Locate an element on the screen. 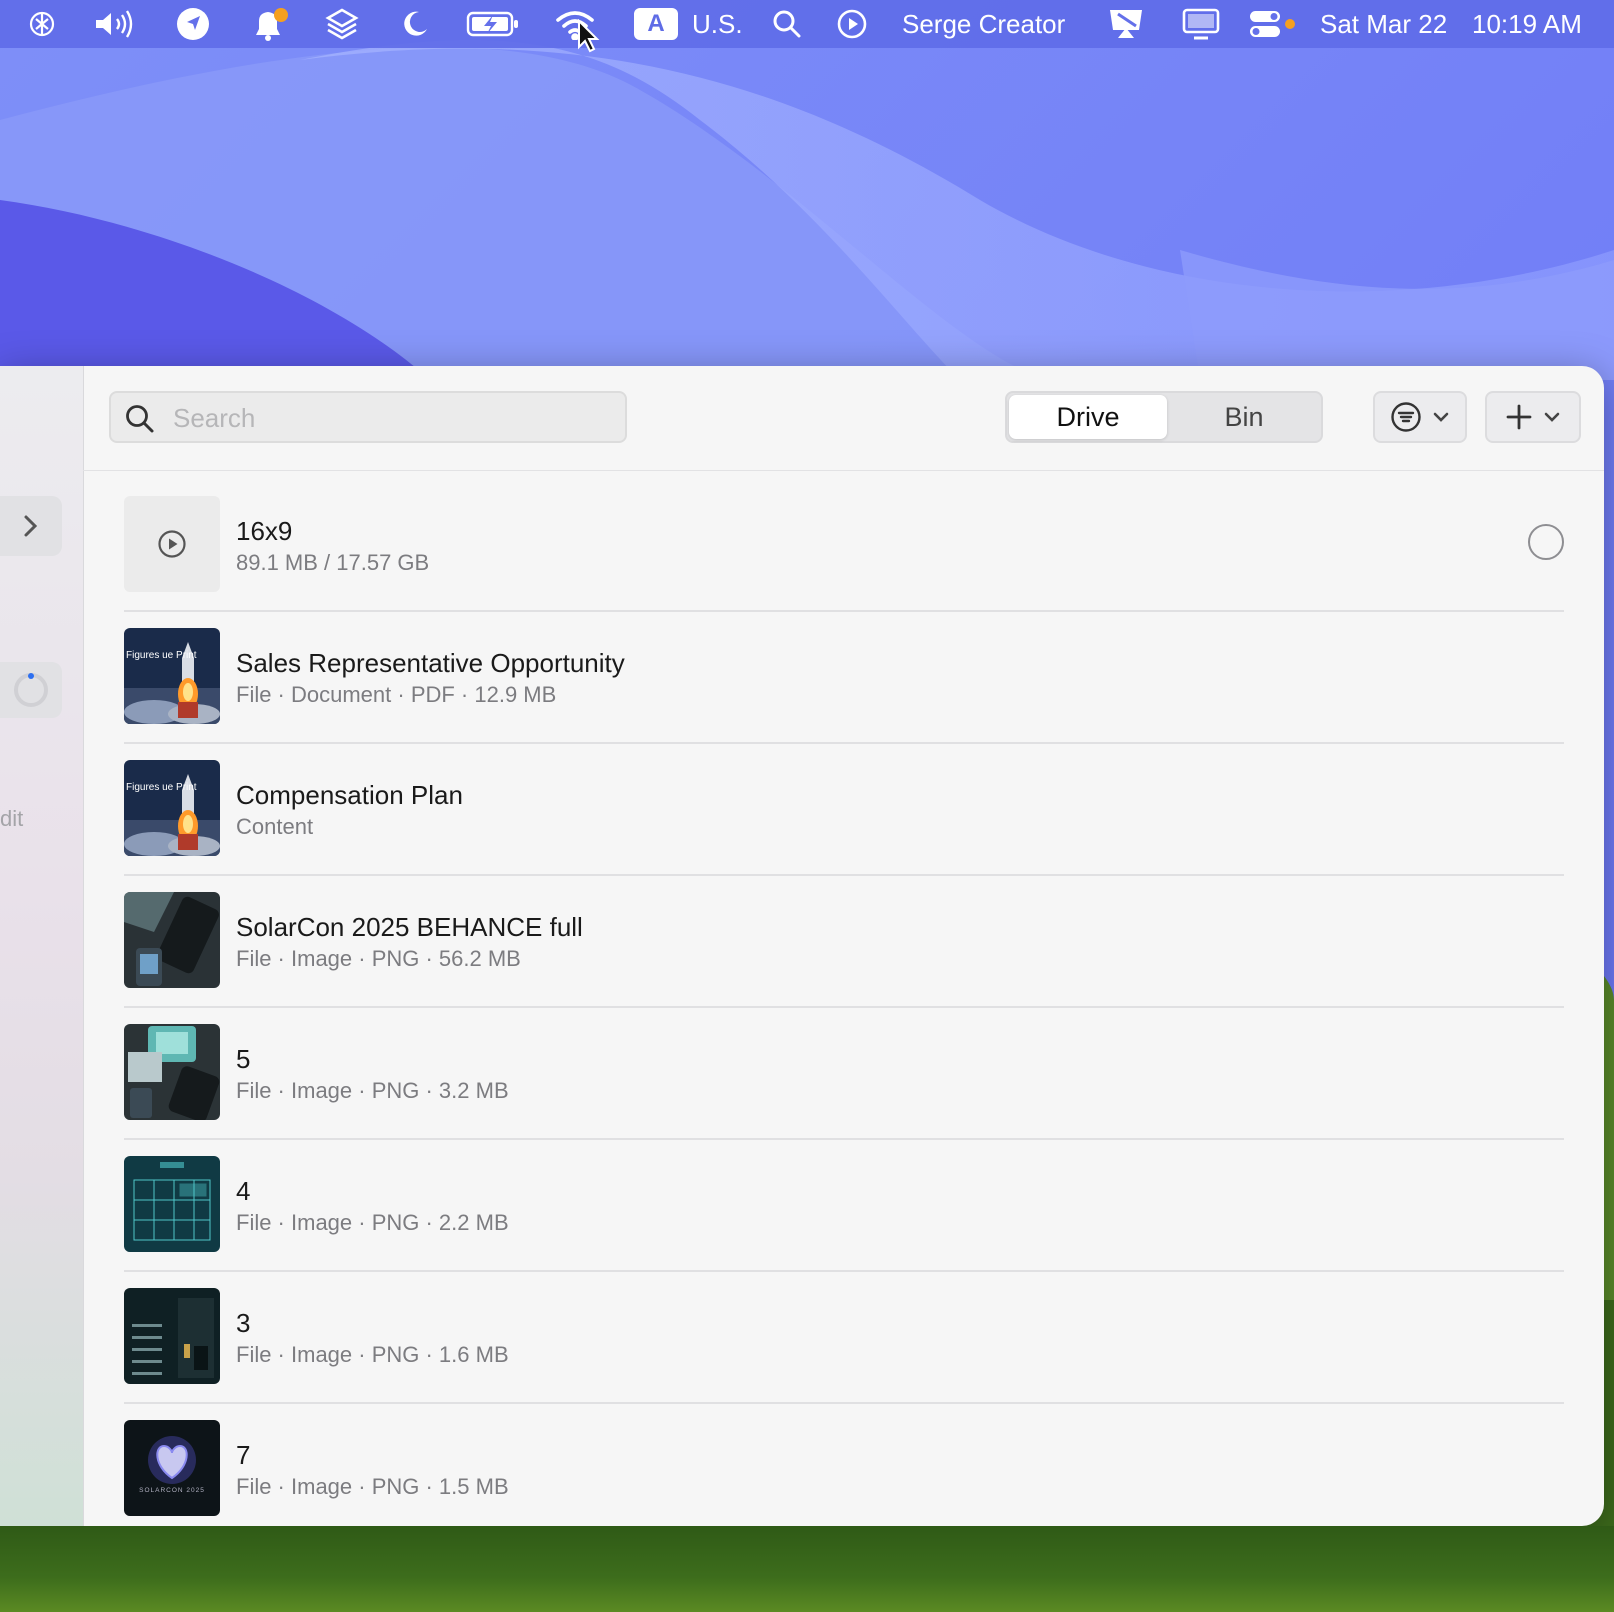 The width and height of the screenshot is (1614, 1612). airplay-icon is located at coordinates (1126, 24).